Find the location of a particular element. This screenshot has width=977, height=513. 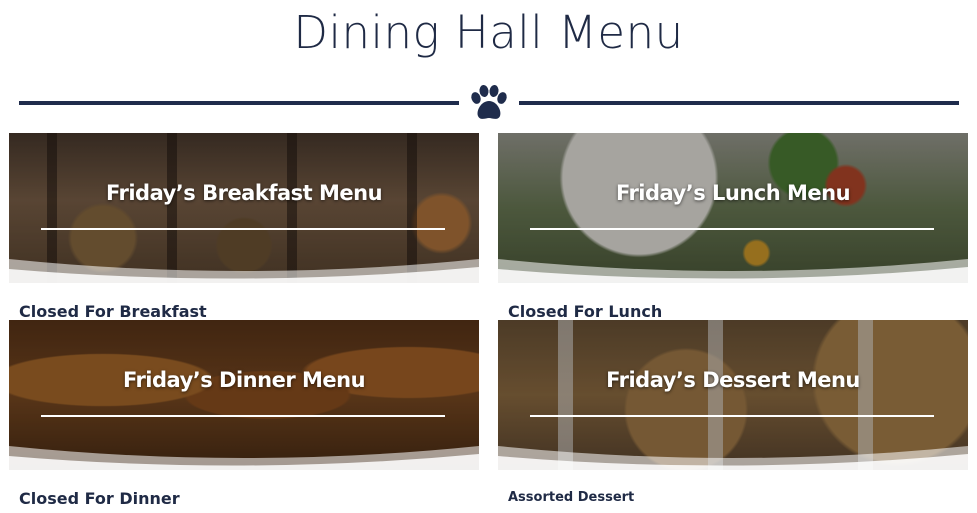

dinner-menu-card: Friday’s Dinner Menu is located at coordinates (244, 395).